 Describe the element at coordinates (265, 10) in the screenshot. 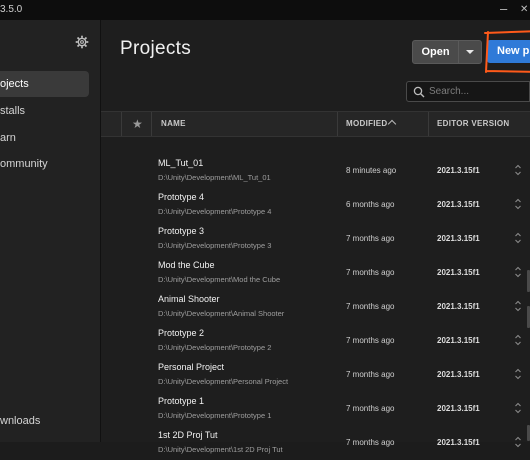

I see `title-bar: 3.5.0 – ✕` at that location.